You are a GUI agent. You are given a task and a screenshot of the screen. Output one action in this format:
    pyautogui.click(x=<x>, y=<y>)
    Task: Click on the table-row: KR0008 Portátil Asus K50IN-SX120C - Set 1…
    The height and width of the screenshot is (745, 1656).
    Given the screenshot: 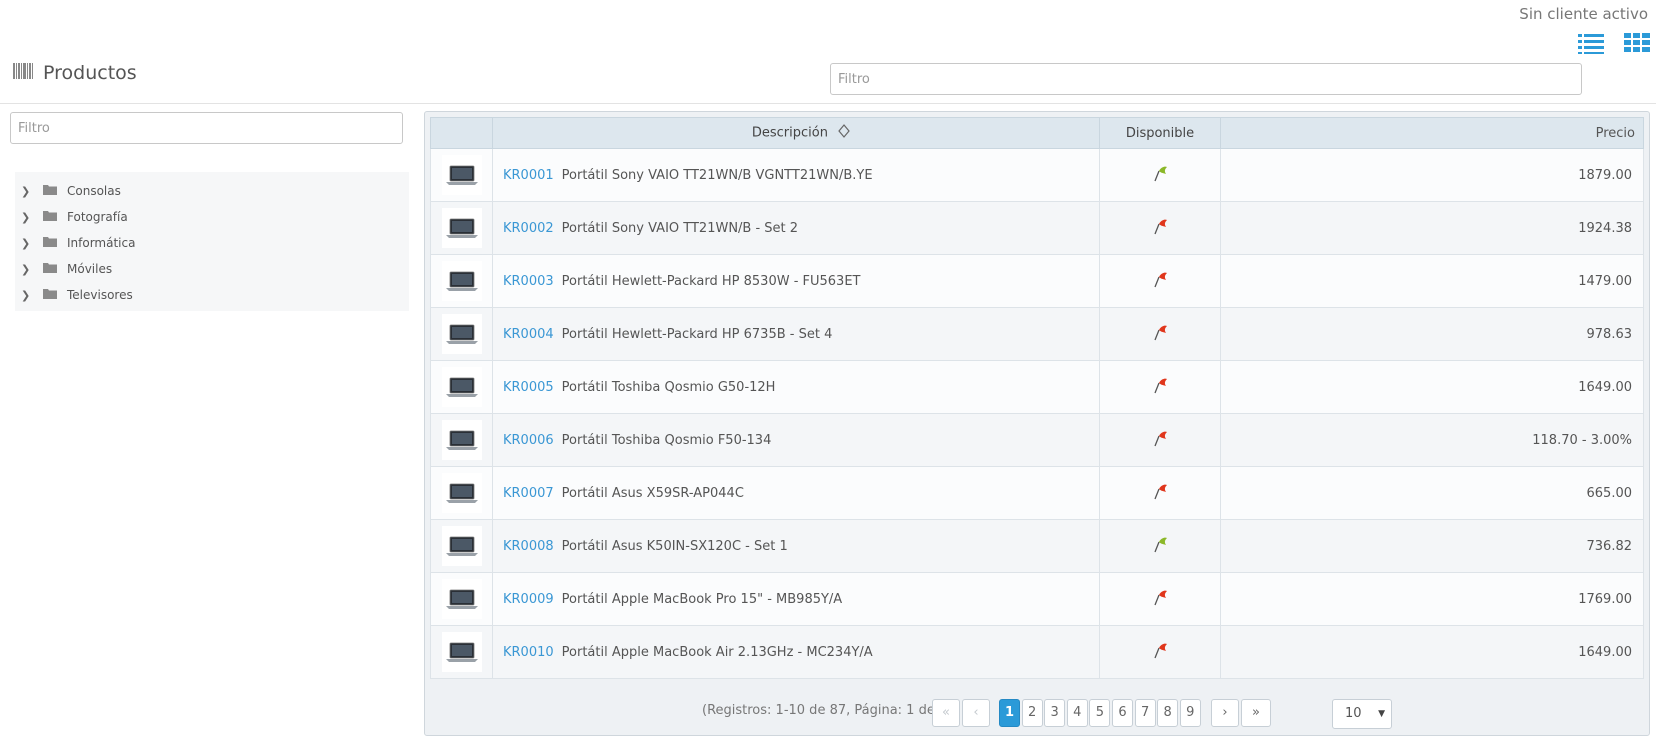 What is the action you would take?
    pyautogui.click(x=1037, y=546)
    